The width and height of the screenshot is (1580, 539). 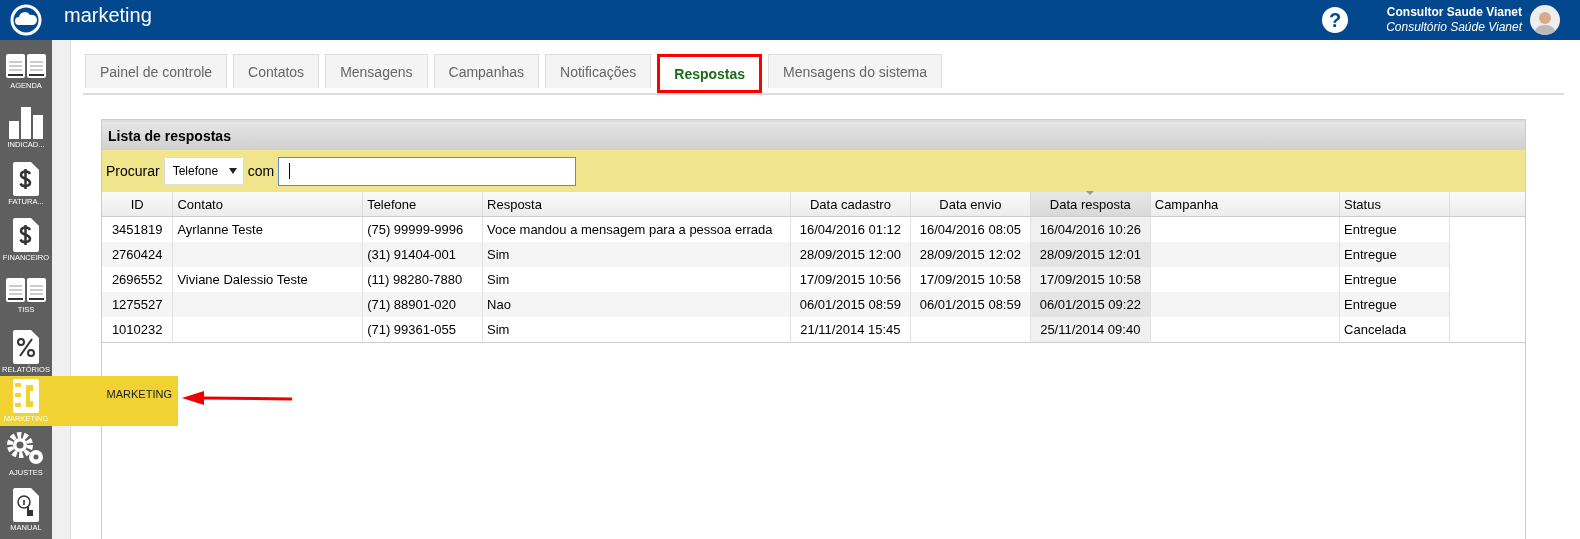 What do you see at coordinates (1454, 12) in the screenshot?
I see `user-name: Consultor Saude Vianet` at bounding box center [1454, 12].